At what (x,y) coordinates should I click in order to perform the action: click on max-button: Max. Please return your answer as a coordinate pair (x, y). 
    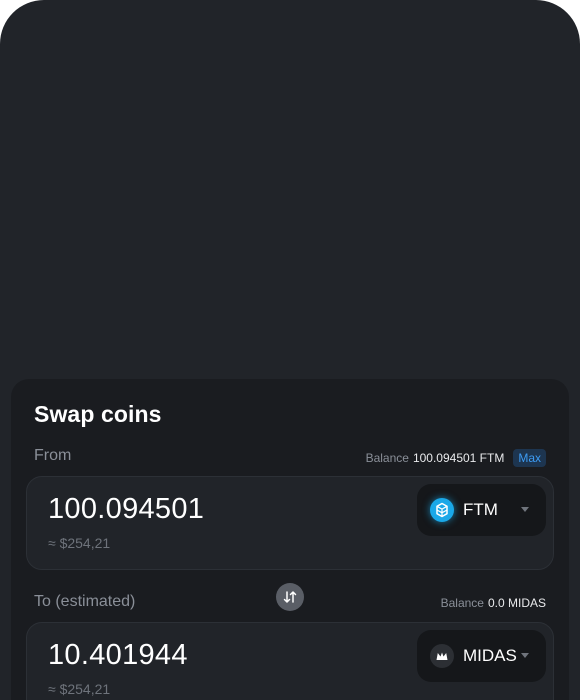
    Looking at the image, I should click on (529, 458).